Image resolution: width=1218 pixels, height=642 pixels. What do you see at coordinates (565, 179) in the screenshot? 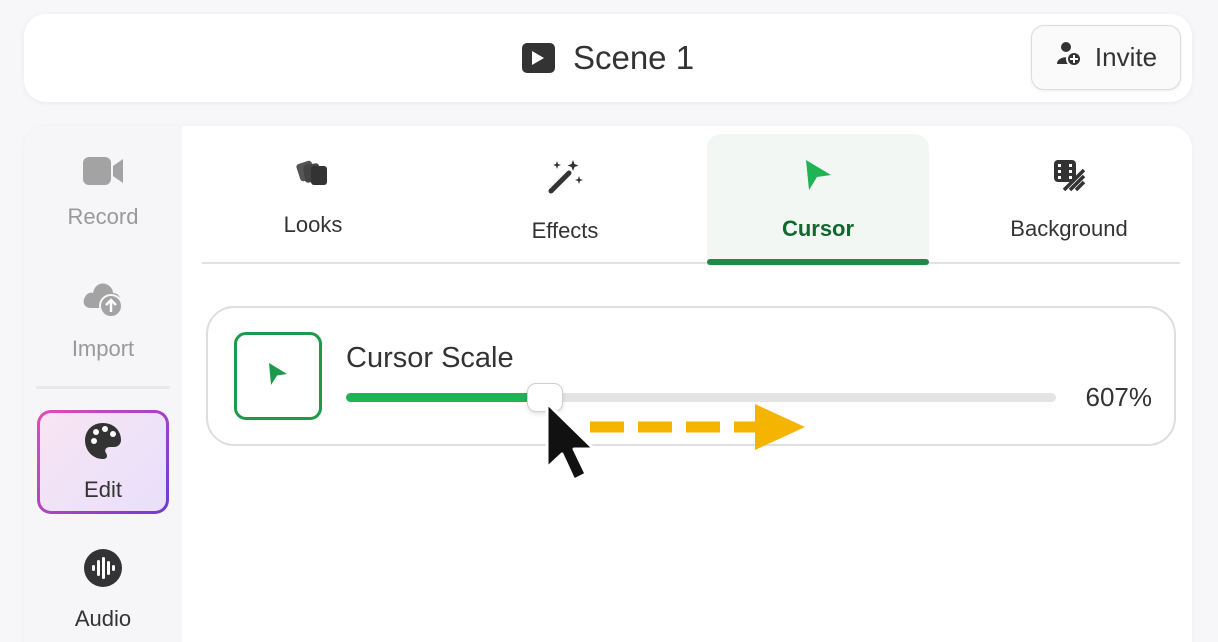
I see `magic-wand-icon` at bounding box center [565, 179].